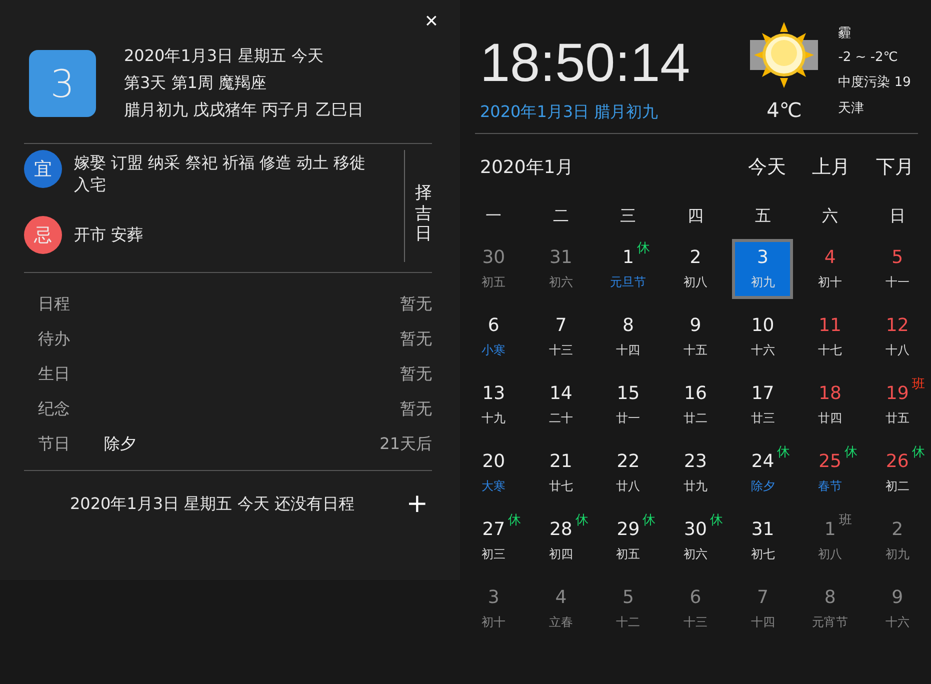 Image resolution: width=931 pixels, height=684 pixels. What do you see at coordinates (109, 235) in the screenshot?
I see `inauspicious-activities: 开市 安葬` at bounding box center [109, 235].